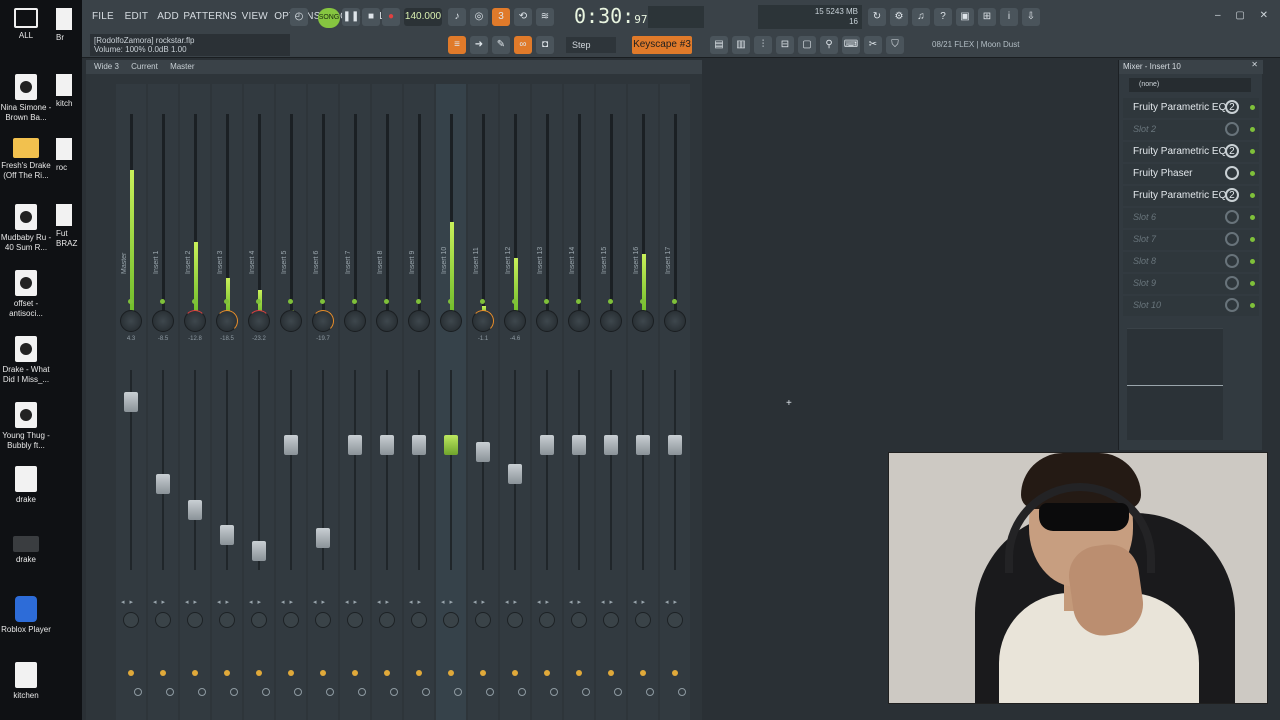 The height and width of the screenshot is (720, 1280). I want to click on tools-icon: ✂, so click(873, 45).